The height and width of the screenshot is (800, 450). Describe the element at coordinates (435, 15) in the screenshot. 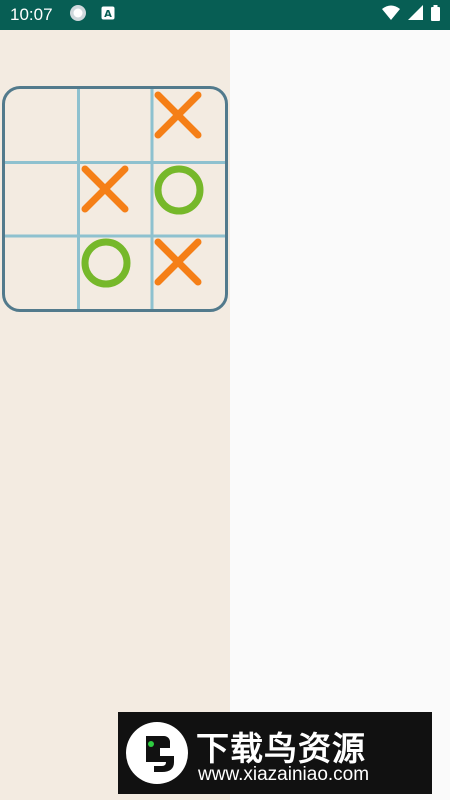

I see `battery-icon` at that location.